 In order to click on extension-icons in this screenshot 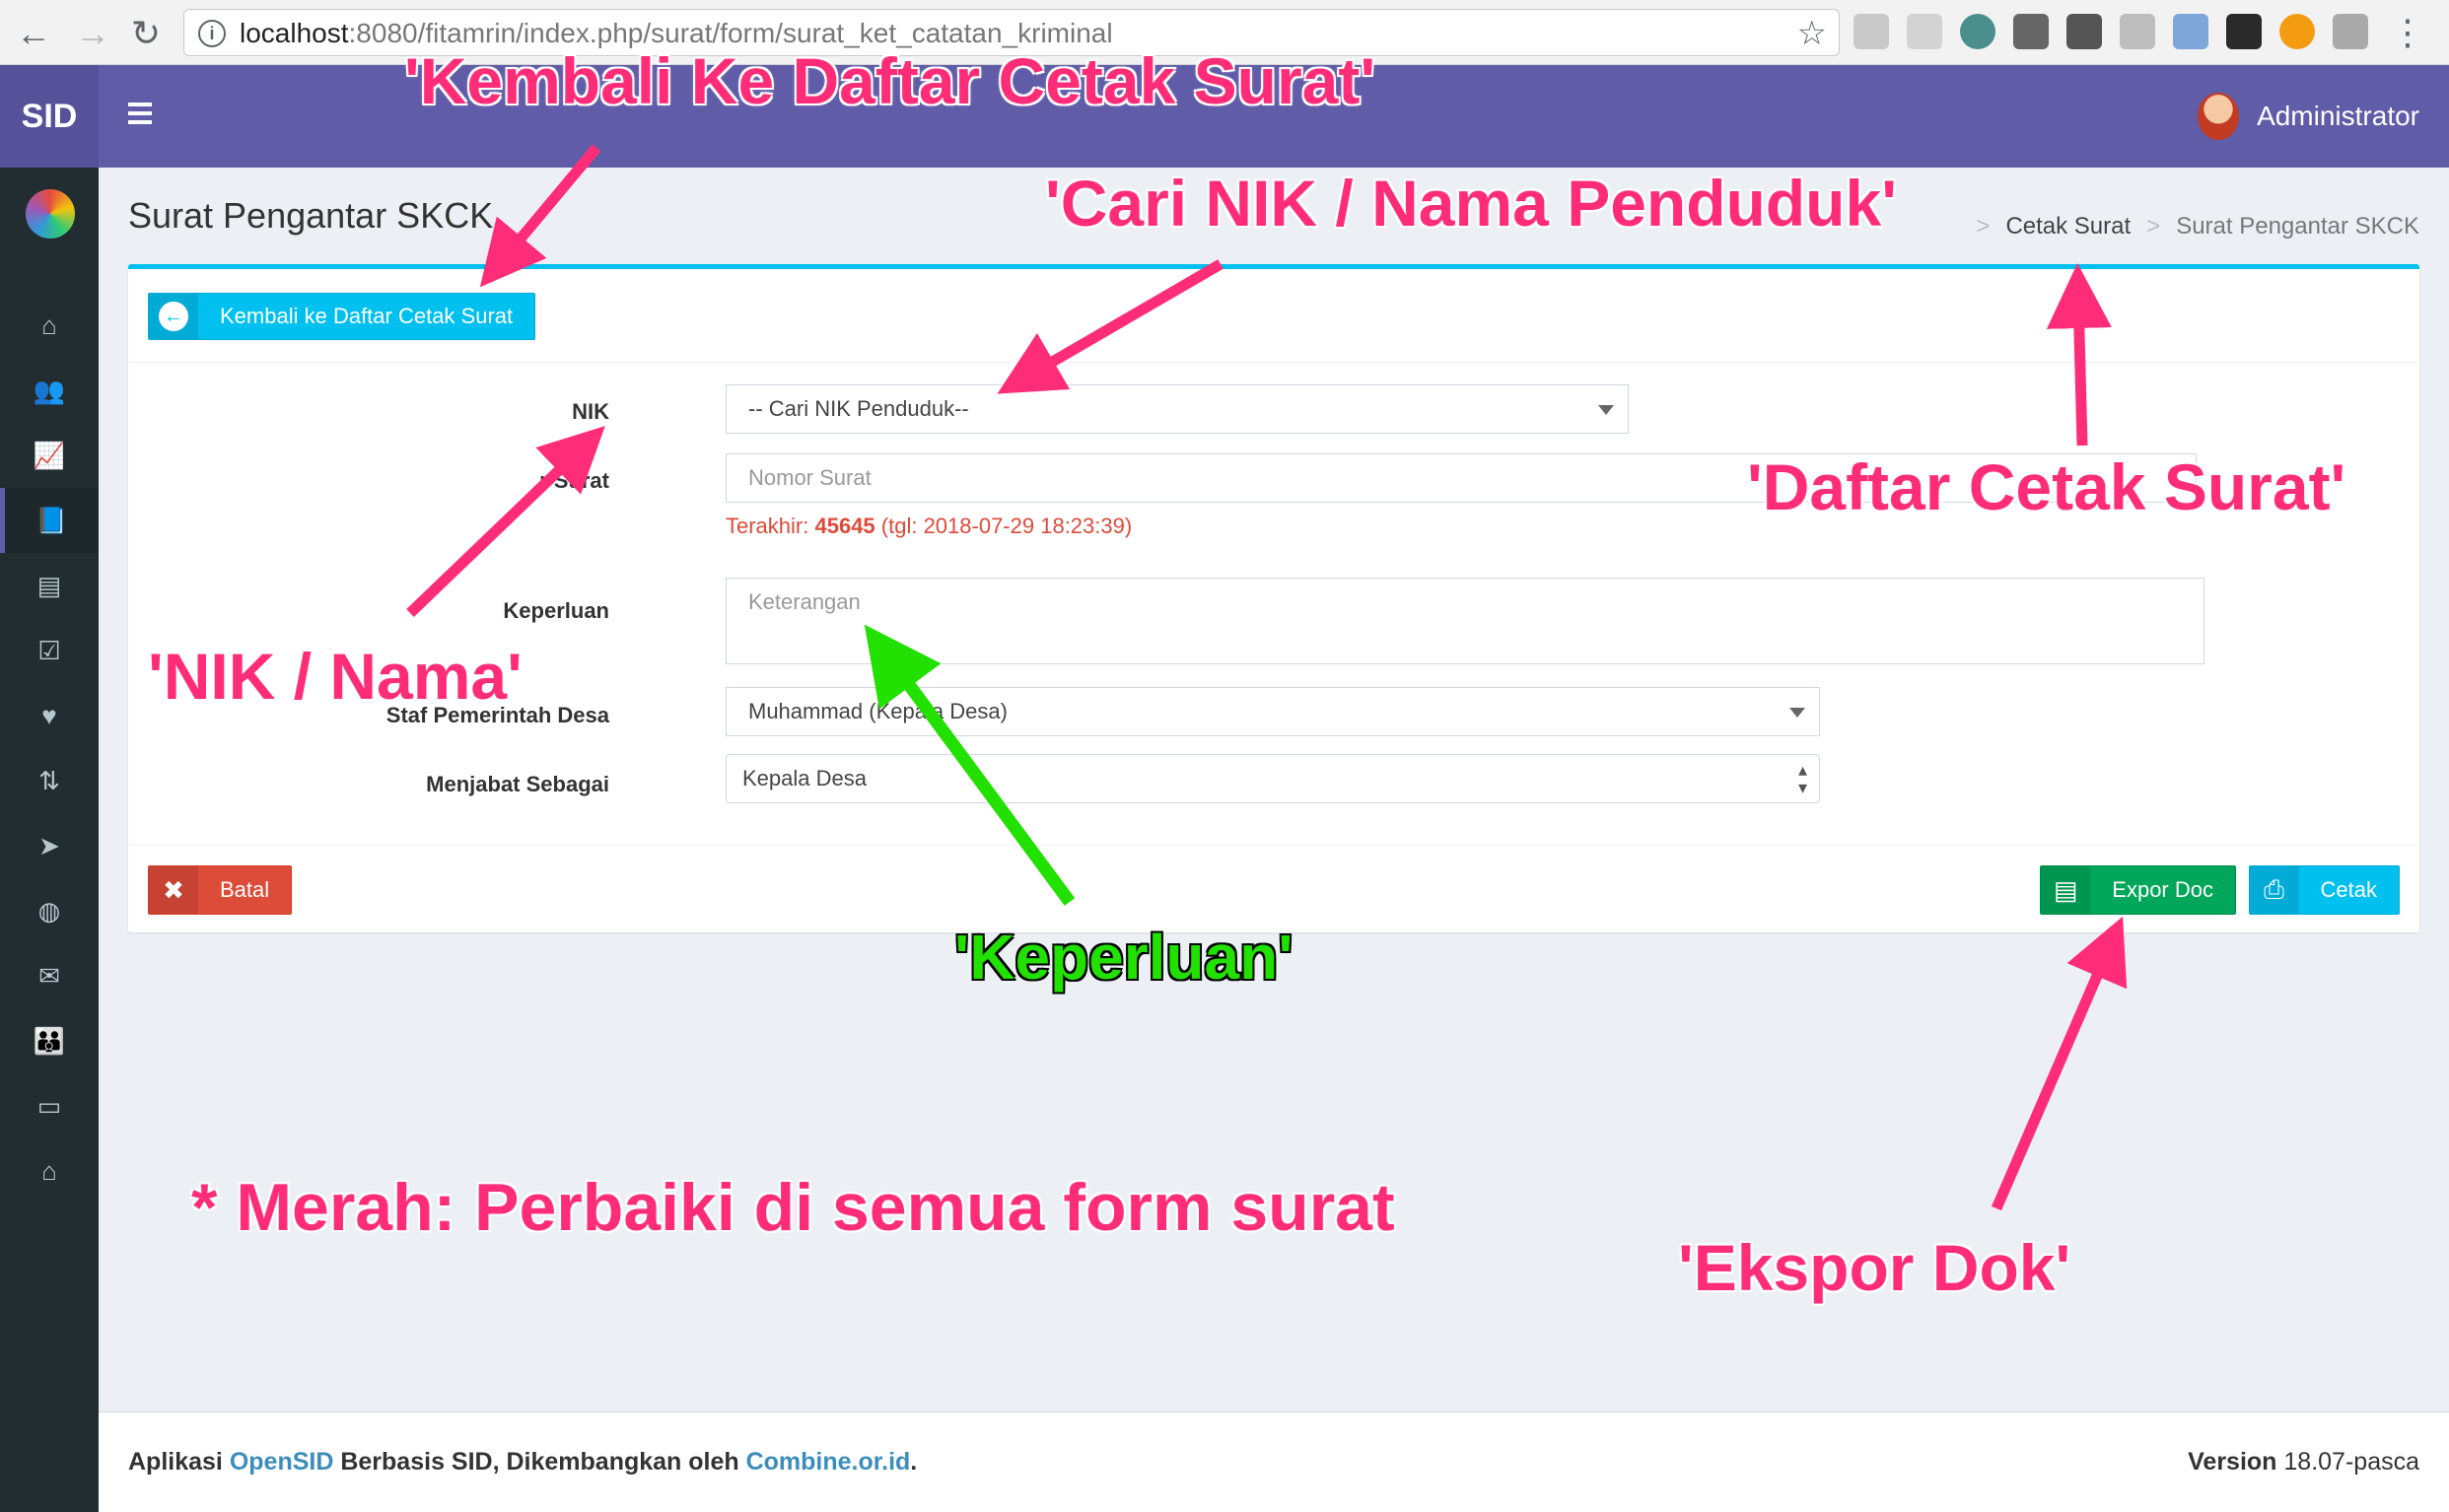, I will do `click(2111, 34)`.